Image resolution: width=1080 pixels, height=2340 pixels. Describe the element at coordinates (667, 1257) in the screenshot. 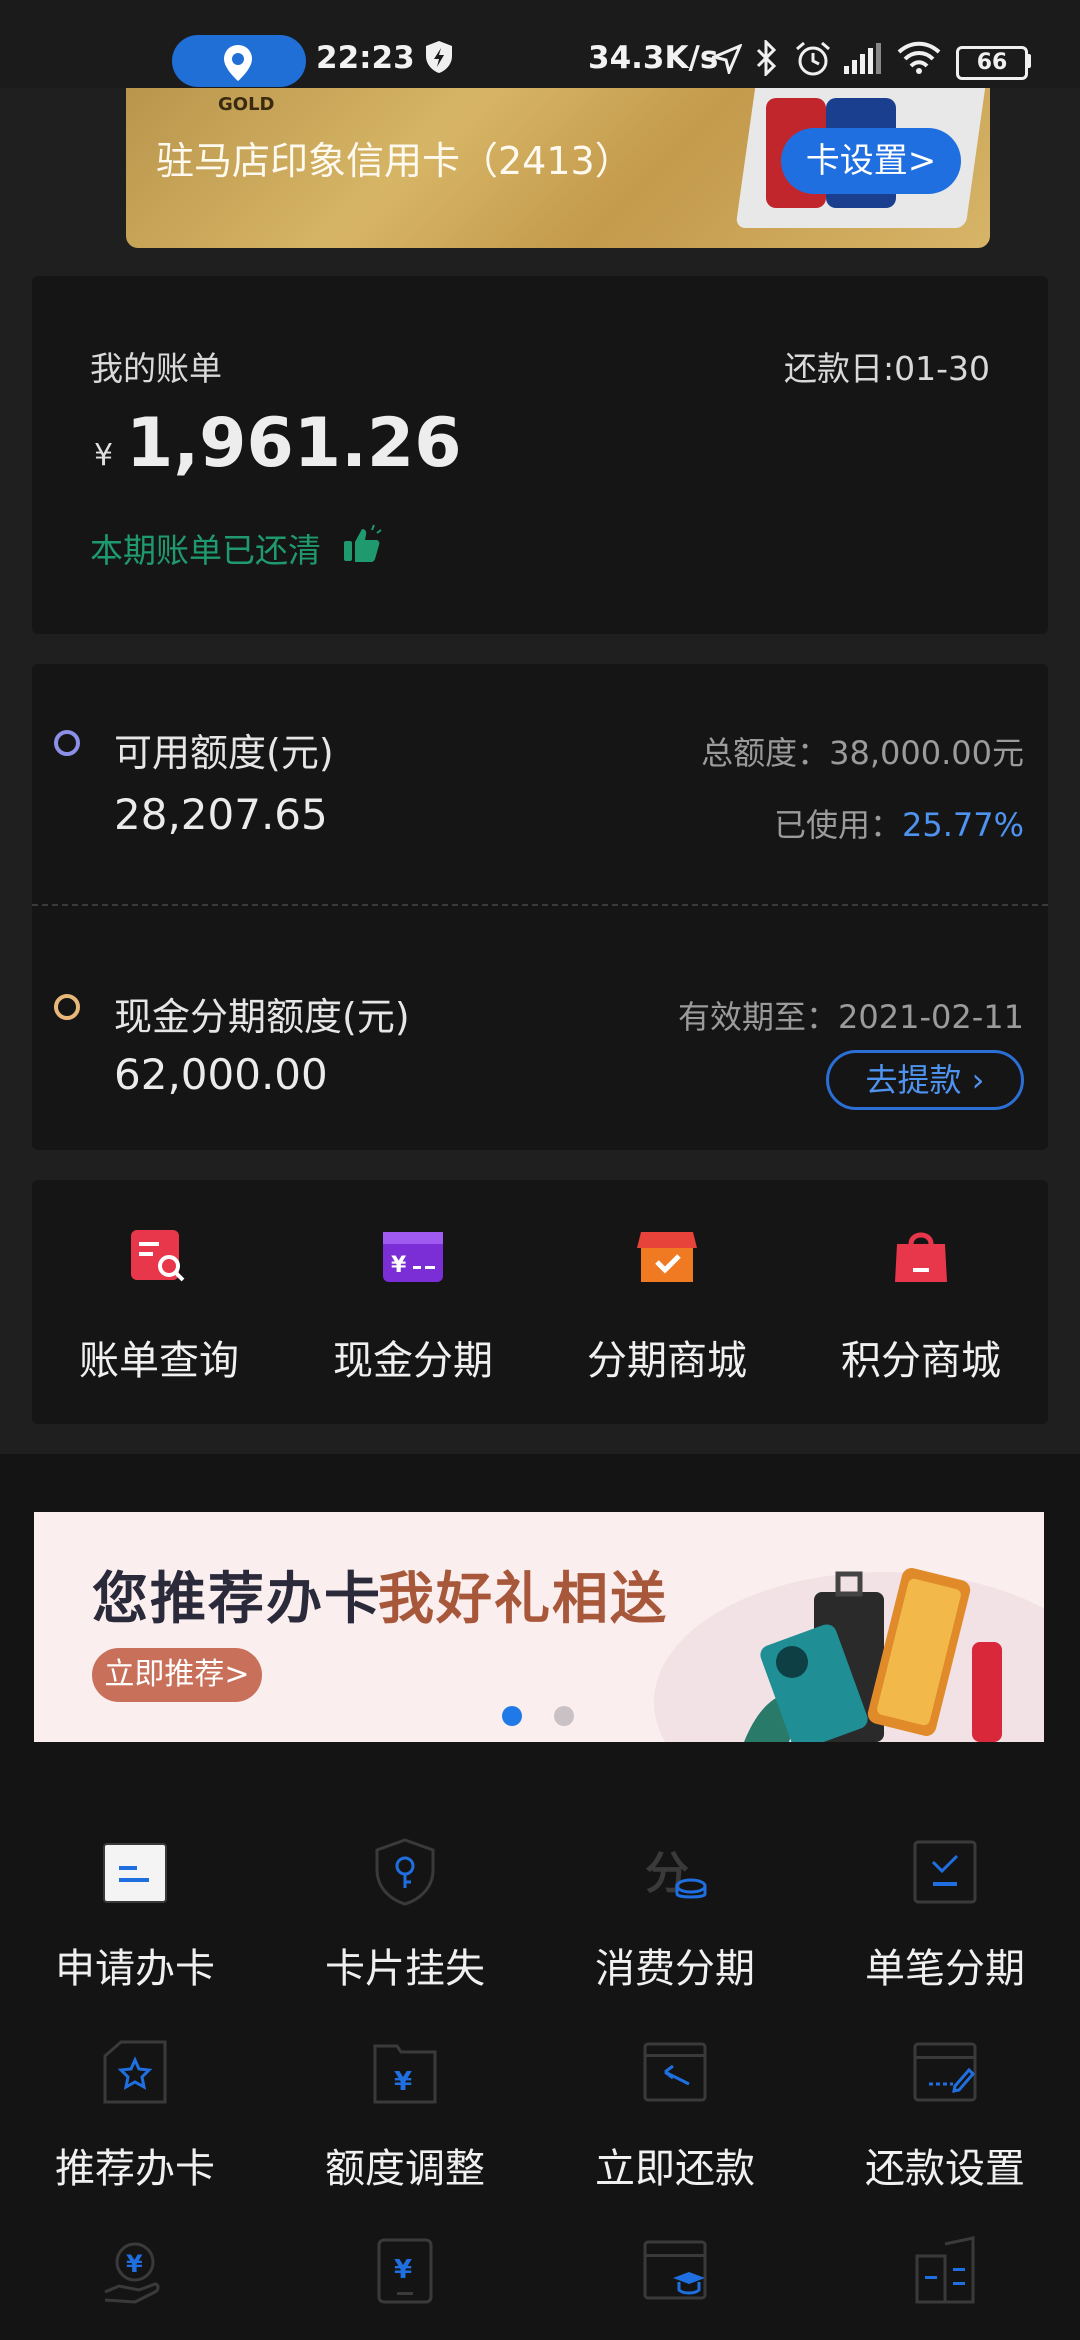

I see `installment-mall-icon` at that location.